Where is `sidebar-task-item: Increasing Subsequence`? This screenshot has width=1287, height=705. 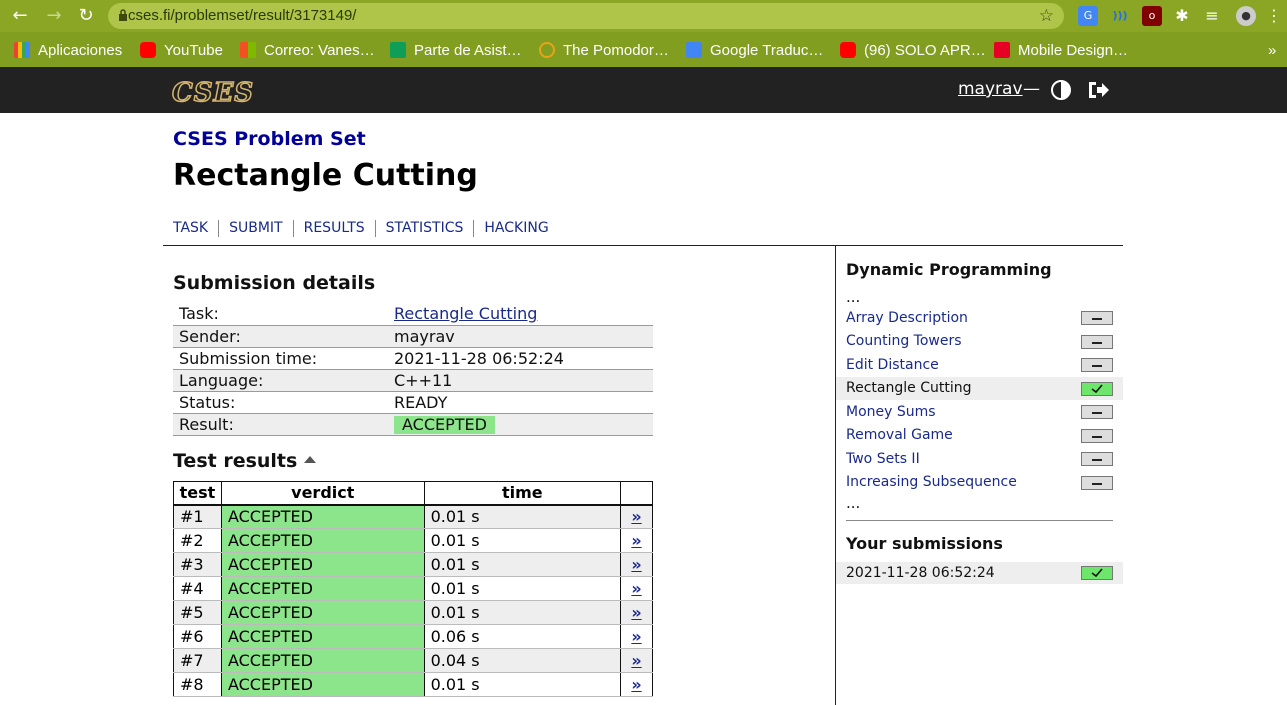
sidebar-task-item: Increasing Subsequence is located at coordinates (979, 483).